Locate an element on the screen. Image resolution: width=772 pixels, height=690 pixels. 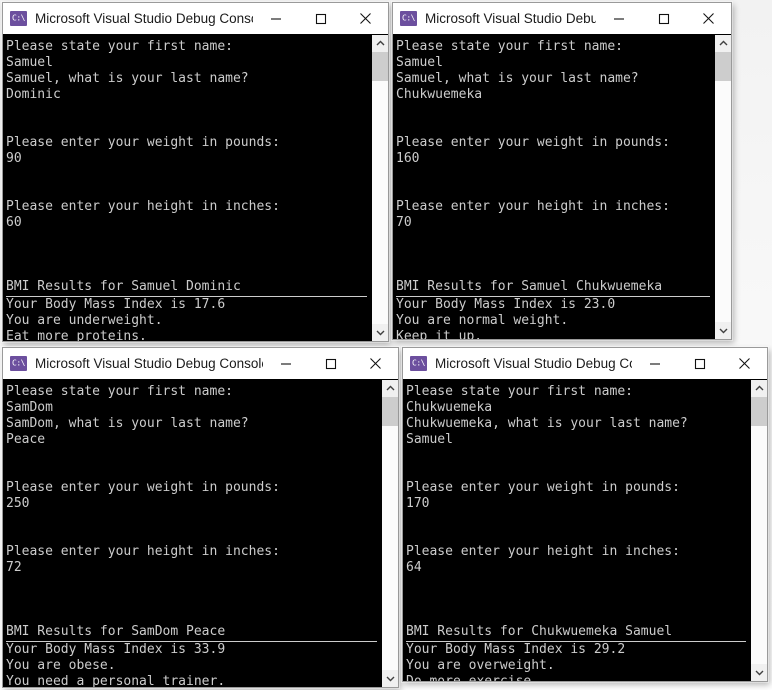
console-line: You are overweight. is located at coordinates (480, 665).